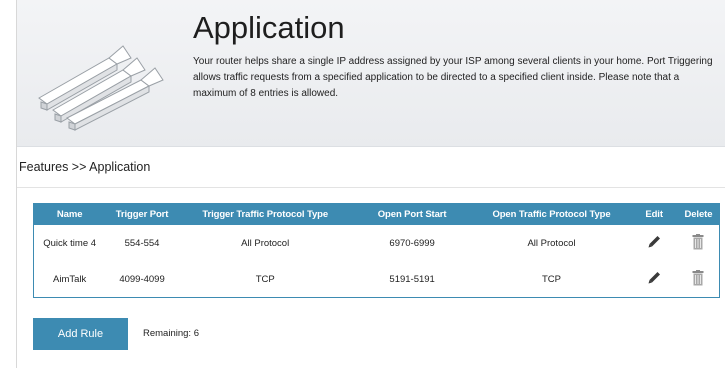 The image size is (725, 368). Describe the element at coordinates (171, 333) in the screenshot. I see `remaining-count: Remaining: 6` at that location.